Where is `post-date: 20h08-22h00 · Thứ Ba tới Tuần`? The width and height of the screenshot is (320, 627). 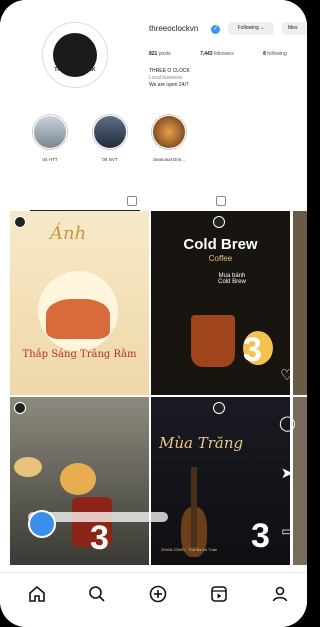
post-date: 20h08-22h00 · Thứ Ba tới Tuần is located at coordinates (189, 549).